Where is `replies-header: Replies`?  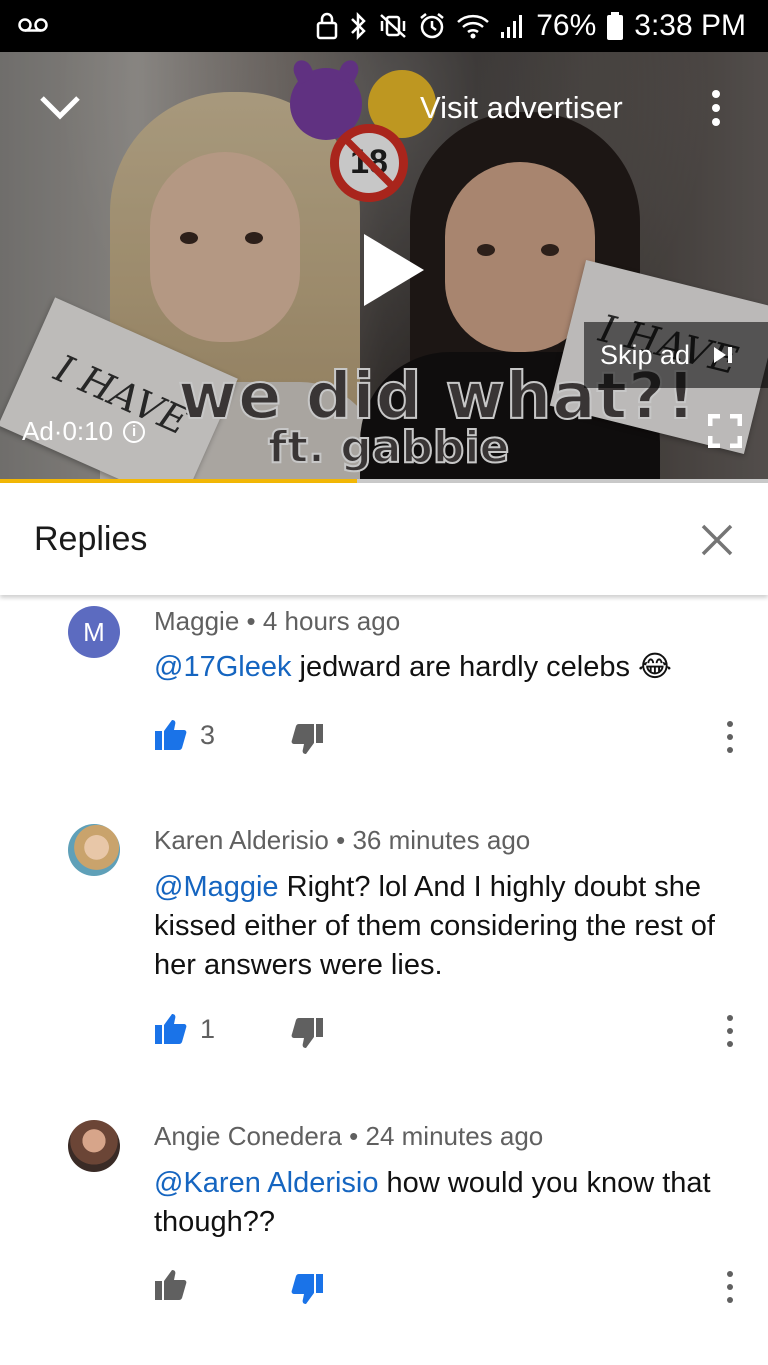
replies-header: Replies is located at coordinates (384, 539).